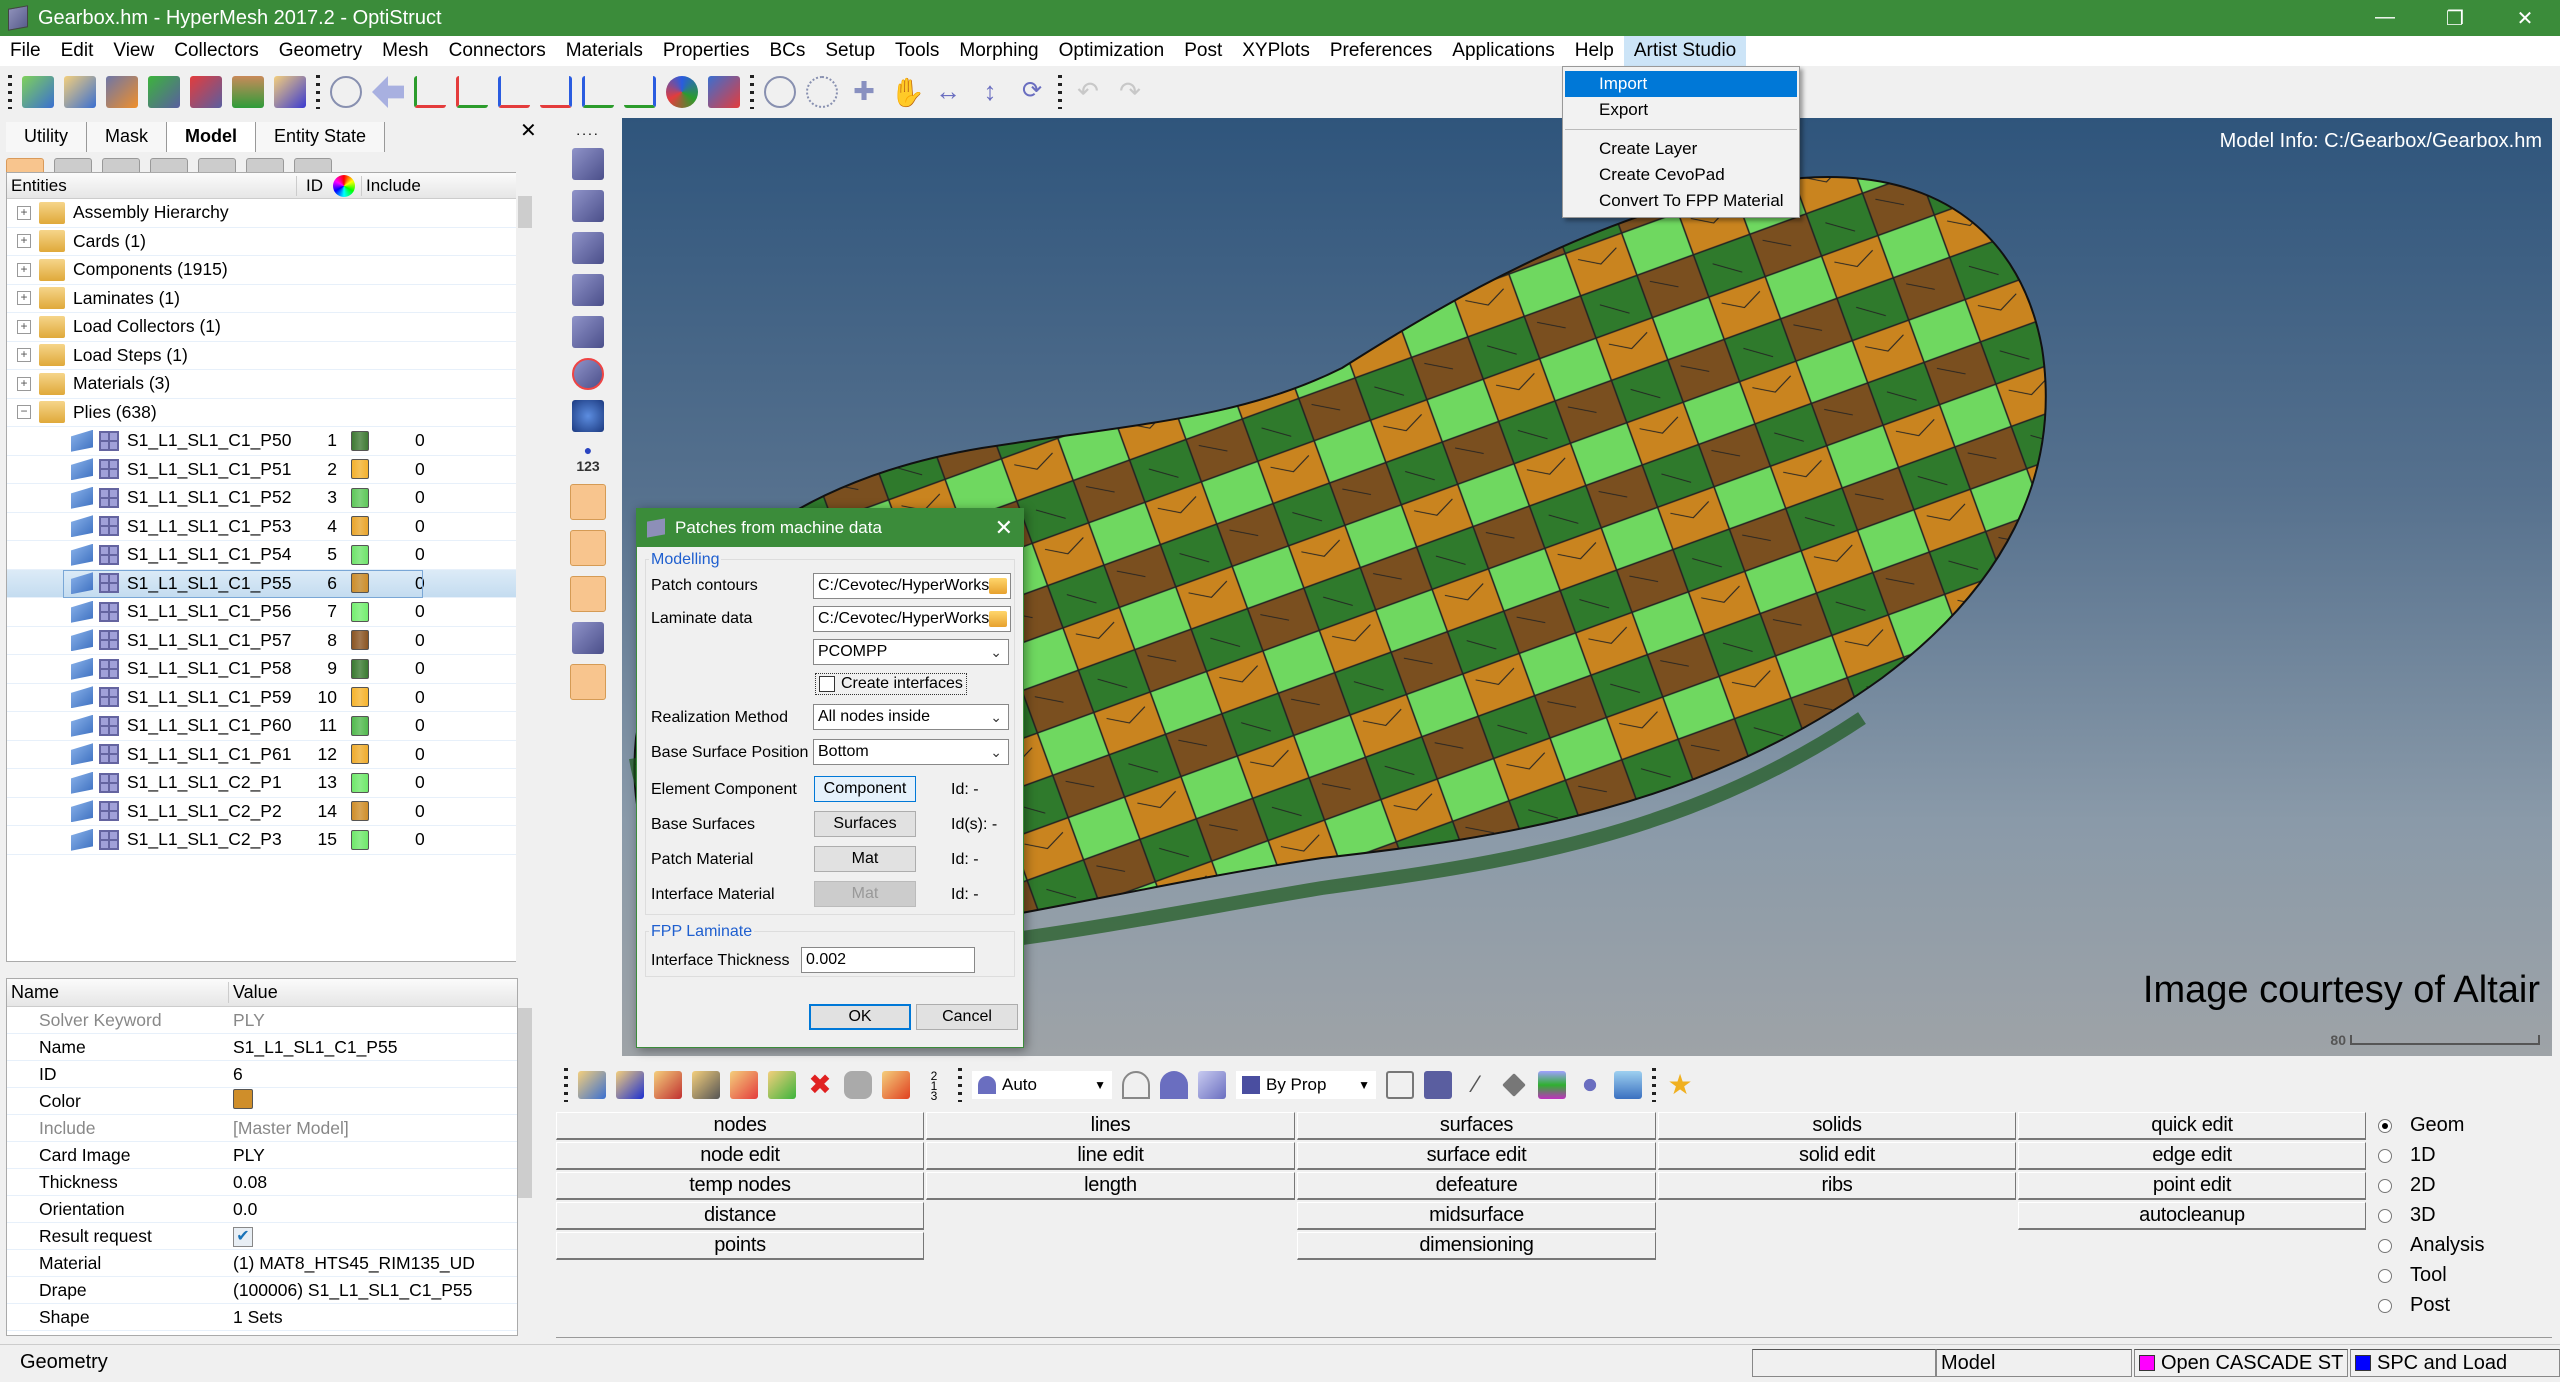 This screenshot has width=2560, height=1382. I want to click on components-icon, so click(630, 1085).